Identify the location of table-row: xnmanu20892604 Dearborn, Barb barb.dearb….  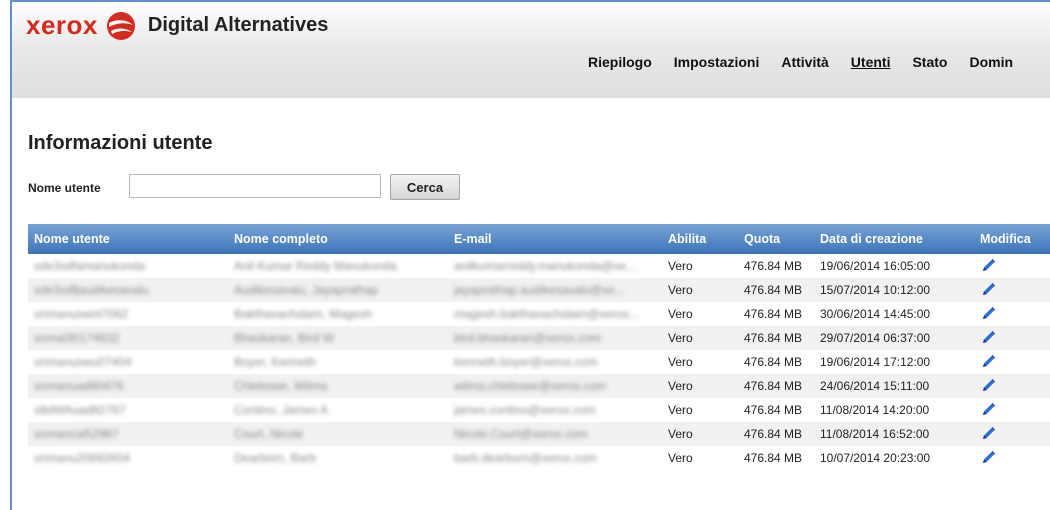
(539, 458).